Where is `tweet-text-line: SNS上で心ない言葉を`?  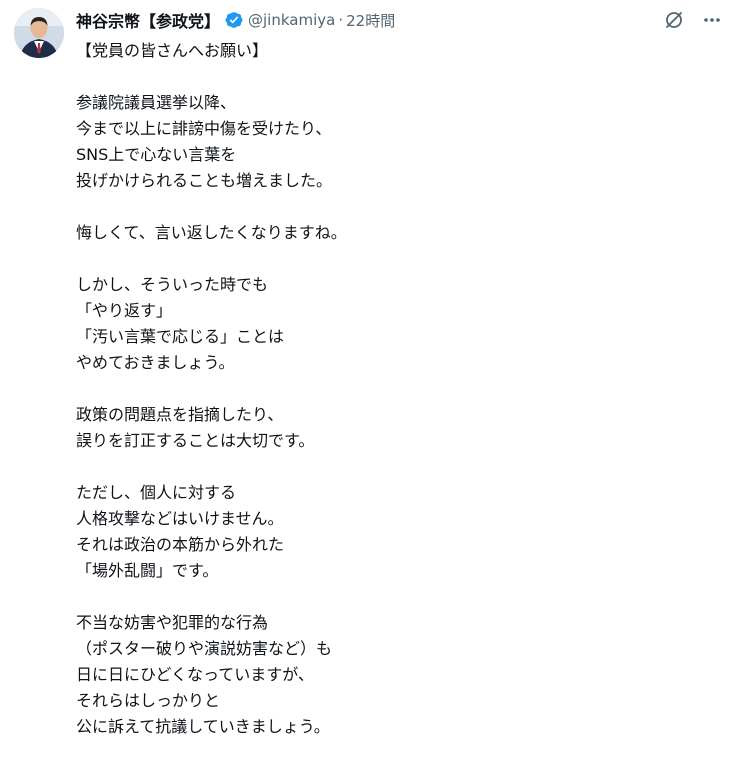 tweet-text-line: SNS上で心ない言葉を is located at coordinates (156, 154).